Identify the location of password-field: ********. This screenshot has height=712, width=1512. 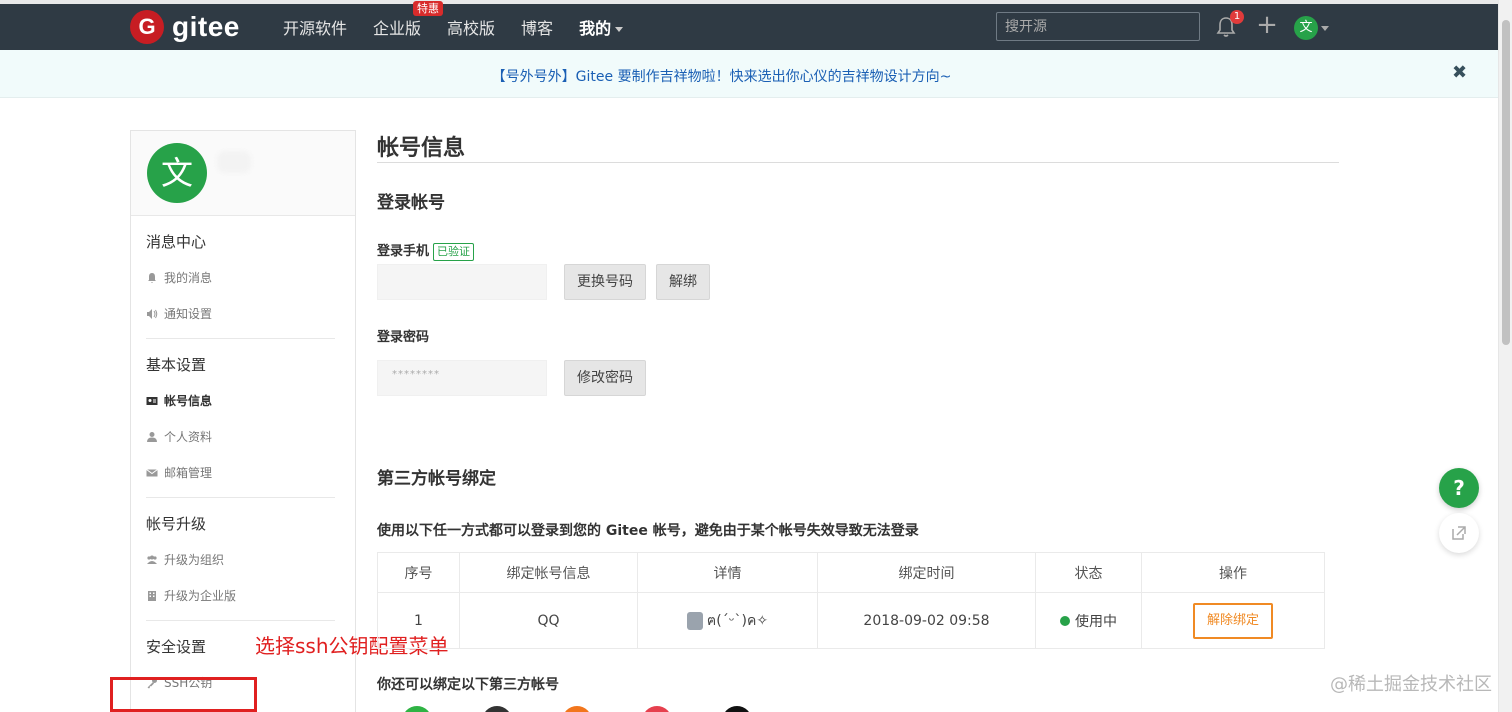
(462, 378).